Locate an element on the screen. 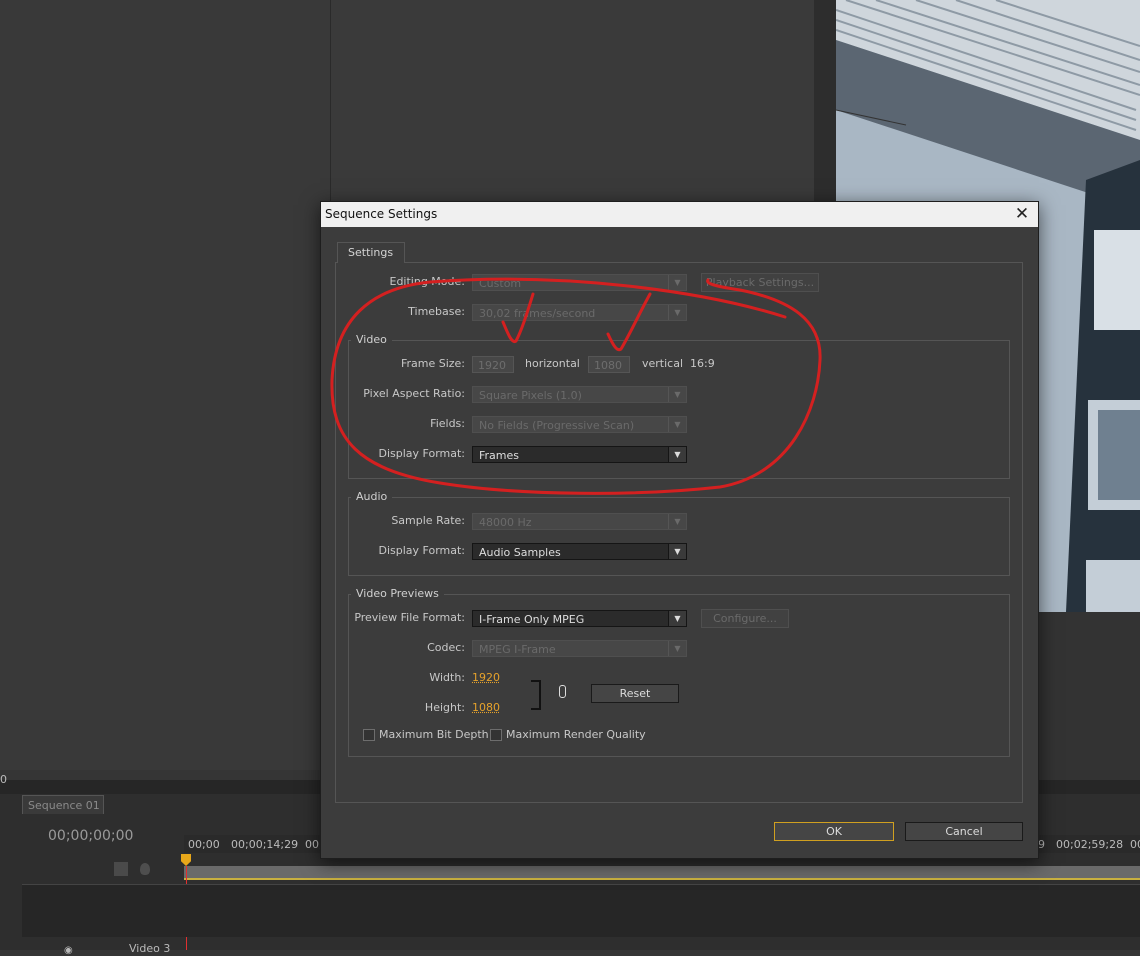 The image size is (1140, 956). annotation-circle is located at coordinates (576, 386).